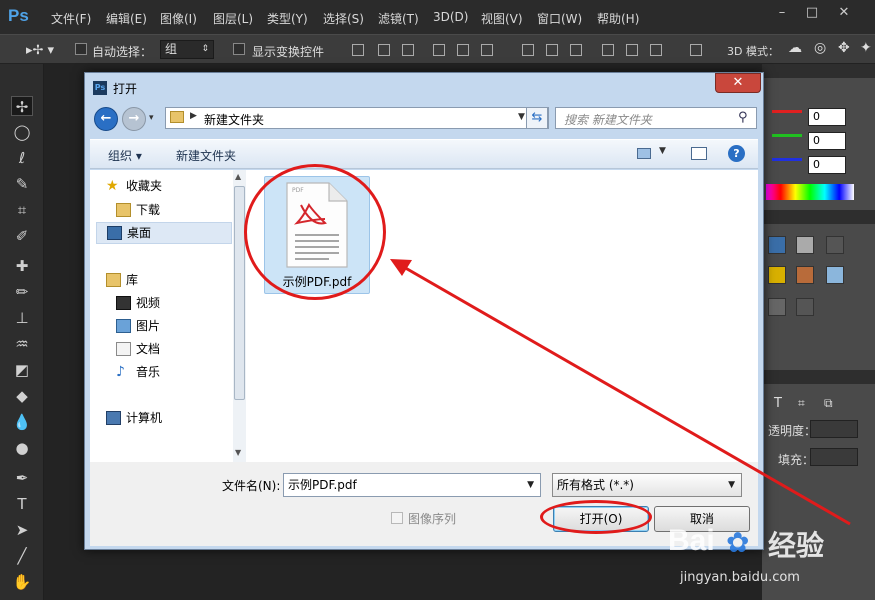 This screenshot has width=875, height=600. What do you see at coordinates (576, 50) in the screenshot?
I see `distribute-bottom-icon` at bounding box center [576, 50].